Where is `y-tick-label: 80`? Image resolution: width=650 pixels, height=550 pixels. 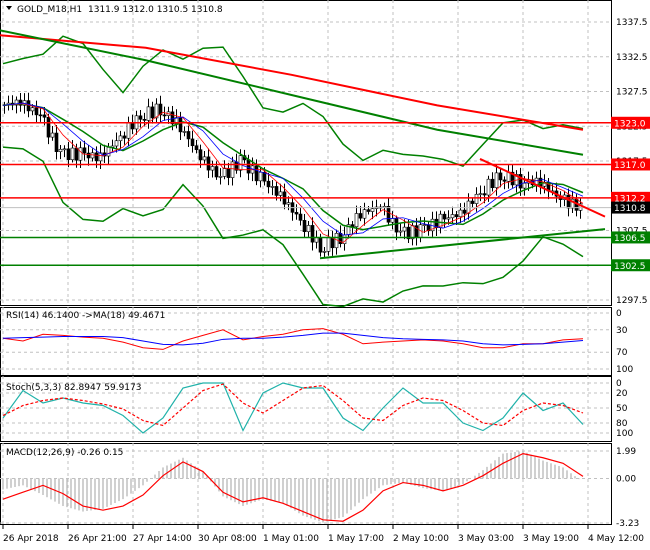 y-tick-label: 80 is located at coordinates (622, 424).